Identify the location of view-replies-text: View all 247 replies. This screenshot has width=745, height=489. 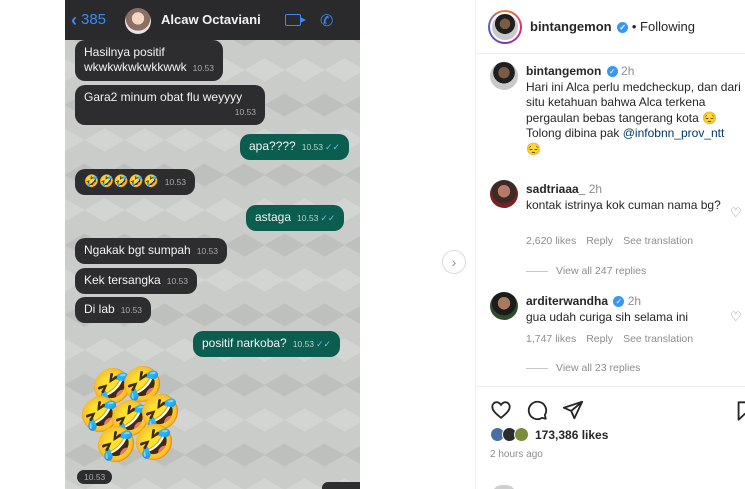
(601, 271).